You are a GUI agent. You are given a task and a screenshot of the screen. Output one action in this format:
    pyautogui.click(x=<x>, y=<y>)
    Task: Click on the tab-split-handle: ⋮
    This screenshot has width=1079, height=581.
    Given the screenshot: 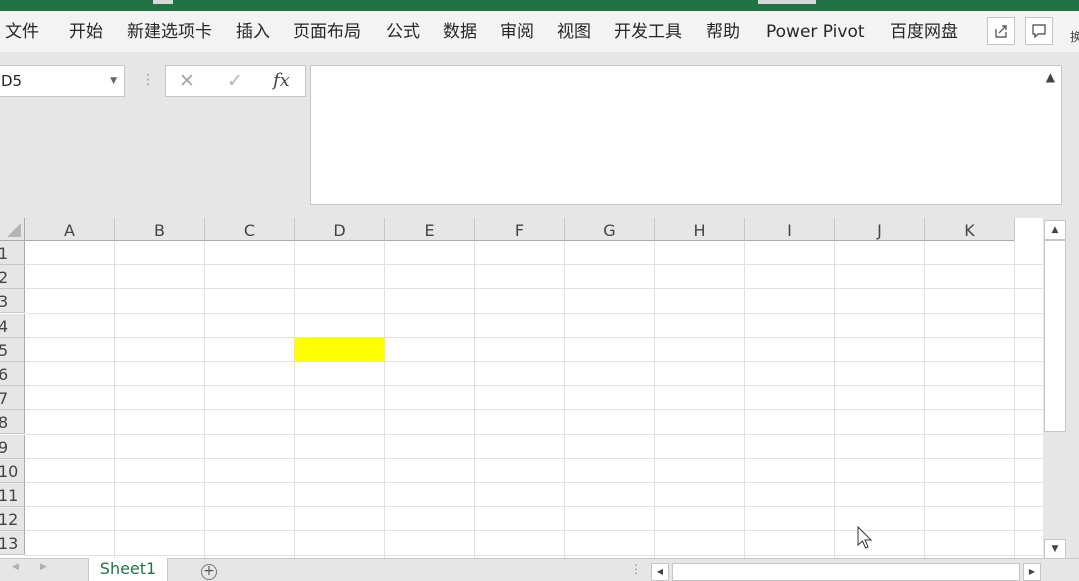 What is the action you would take?
    pyautogui.click(x=636, y=569)
    